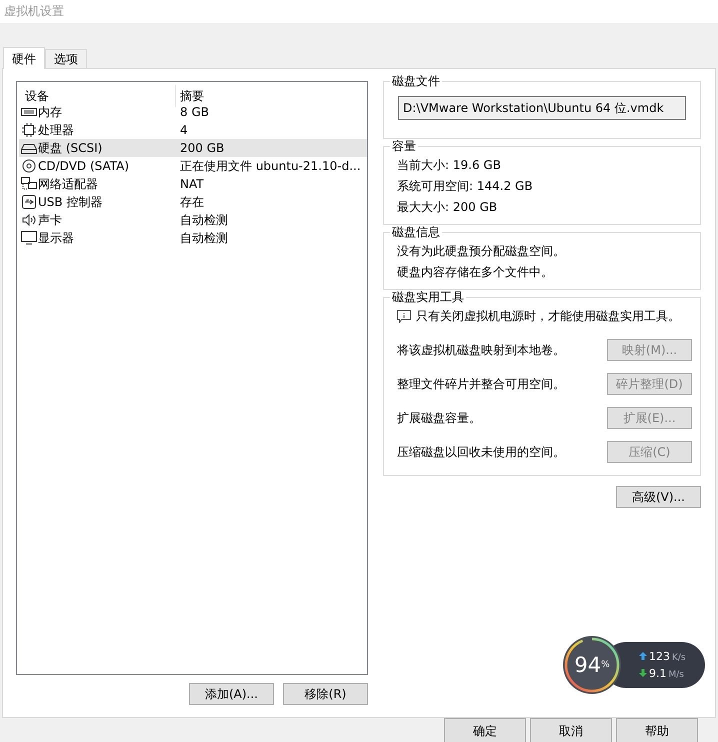 This screenshot has width=718, height=742. Describe the element at coordinates (50, 112) in the screenshot. I see `device-name: 内存` at that location.